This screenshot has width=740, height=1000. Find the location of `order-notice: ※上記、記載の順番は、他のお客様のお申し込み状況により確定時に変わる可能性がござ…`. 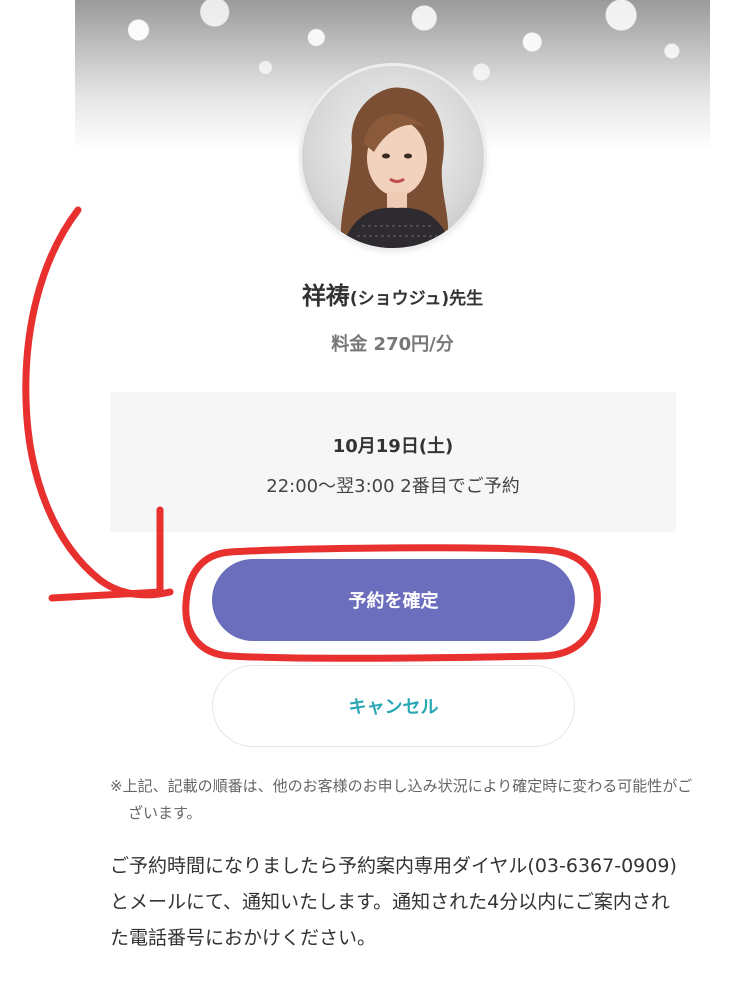

order-notice: ※上記、記載の順番は、他のお客様のお申し込み状況により確定時に変わる可能性がござ… is located at coordinates (401, 799).